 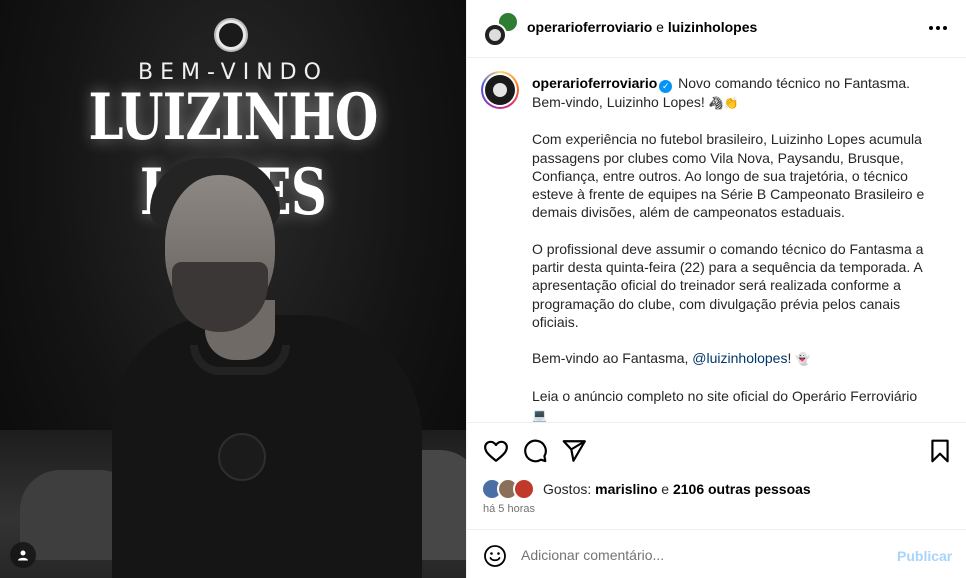 I want to click on smiley-icon, so click(x=495, y=556).